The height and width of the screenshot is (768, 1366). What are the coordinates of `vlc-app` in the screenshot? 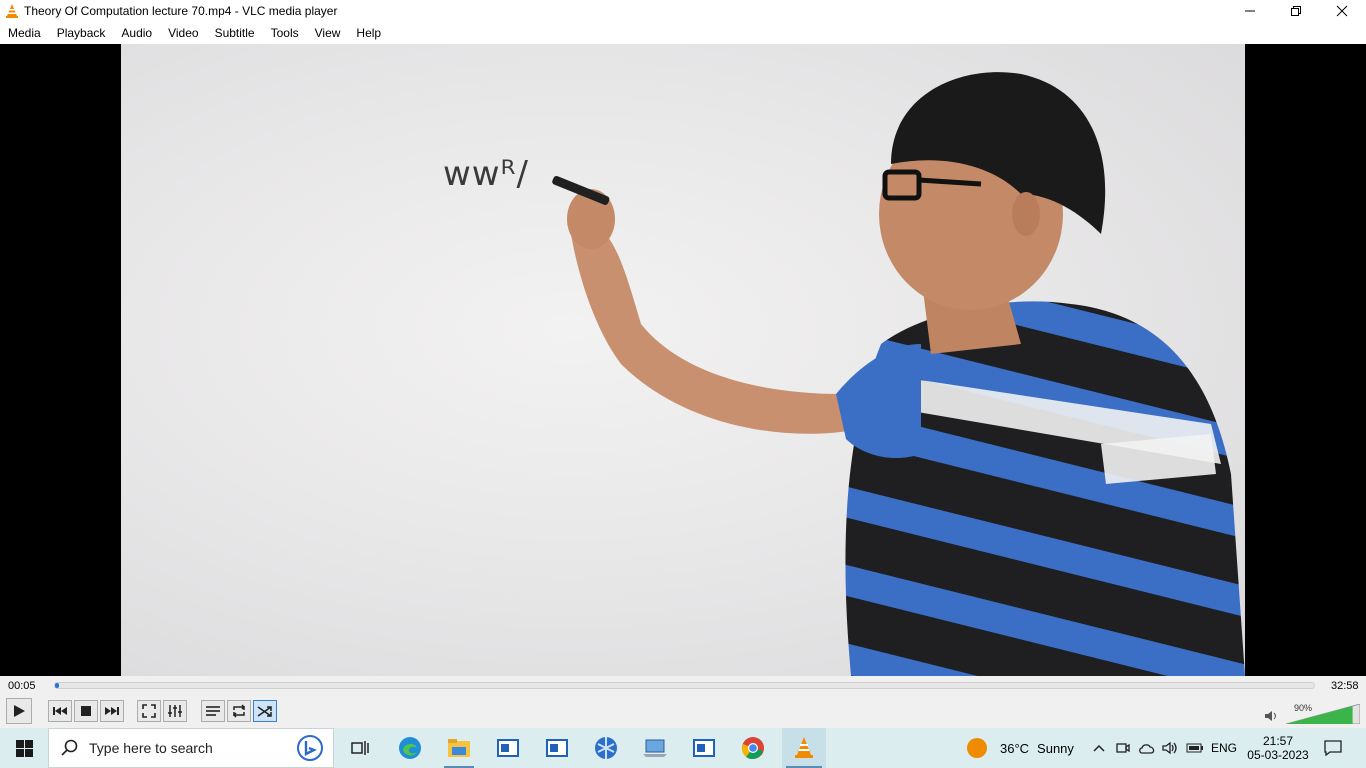 It's located at (804, 748).